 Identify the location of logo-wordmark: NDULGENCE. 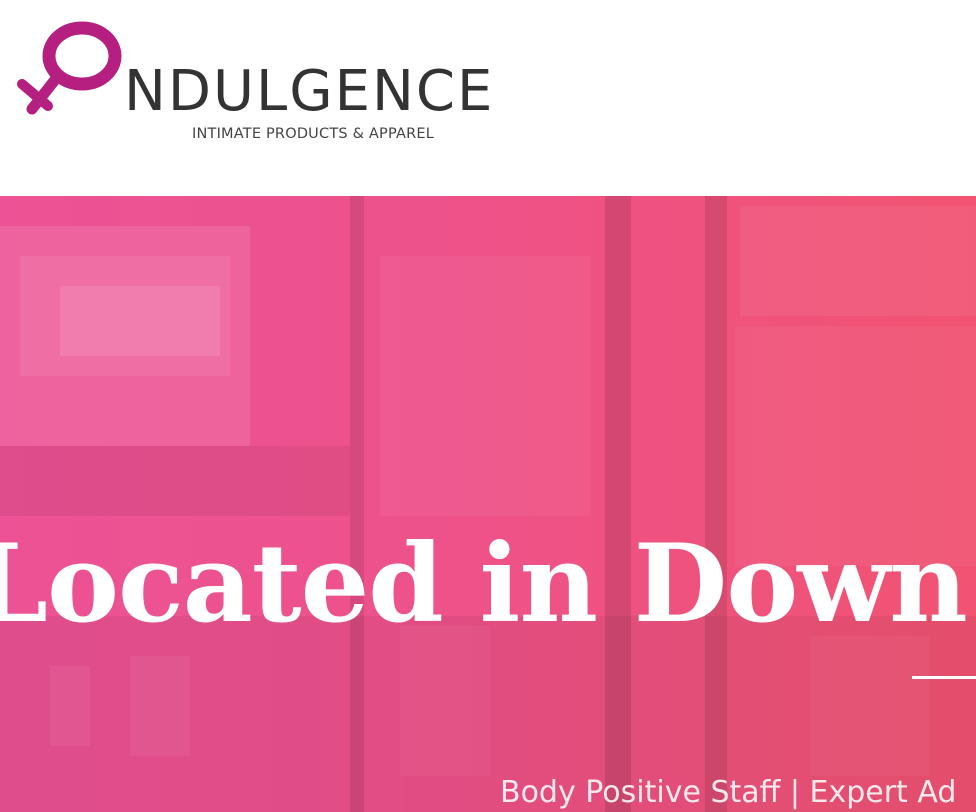
(309, 91).